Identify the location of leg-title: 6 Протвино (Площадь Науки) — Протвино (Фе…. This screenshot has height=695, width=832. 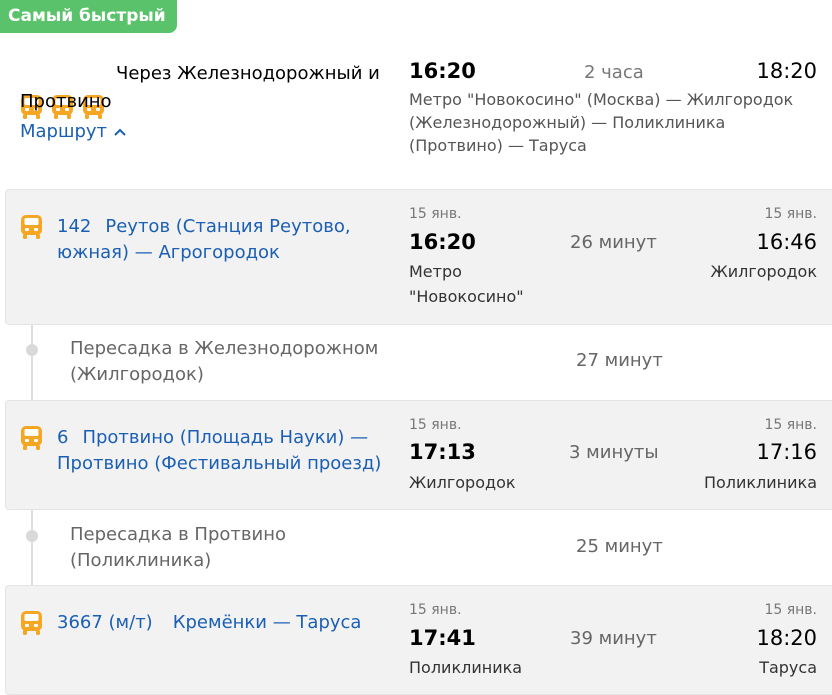
(227, 451).